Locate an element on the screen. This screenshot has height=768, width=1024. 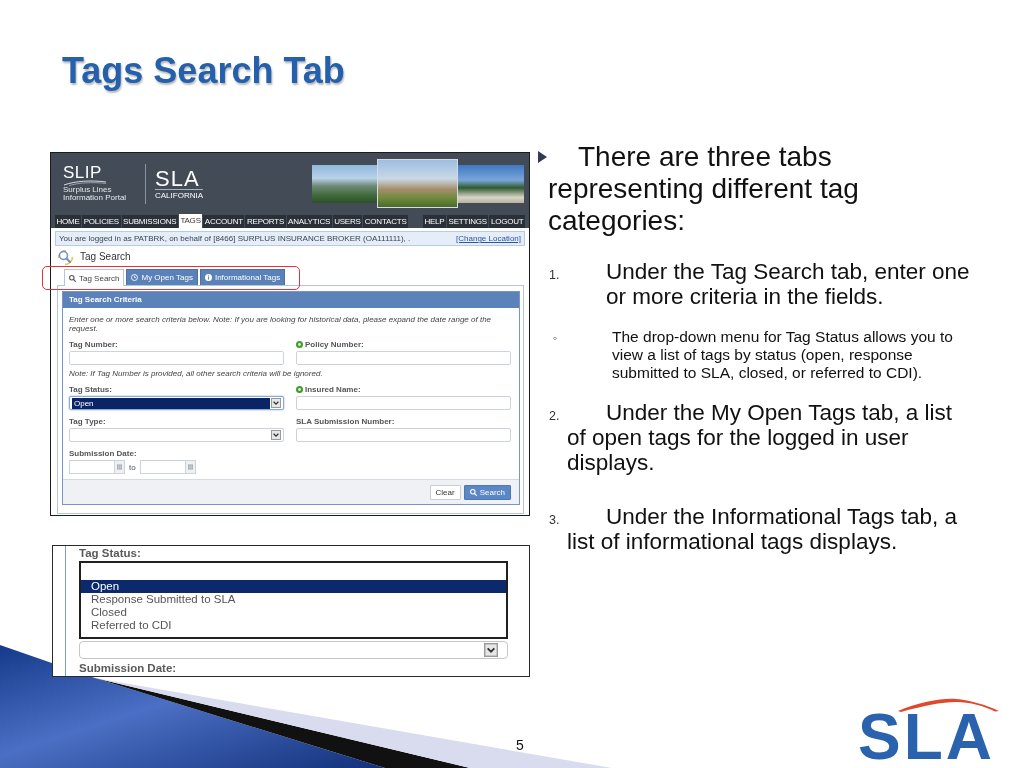
nav-tab: SETTINGS is located at coordinates (468, 221).